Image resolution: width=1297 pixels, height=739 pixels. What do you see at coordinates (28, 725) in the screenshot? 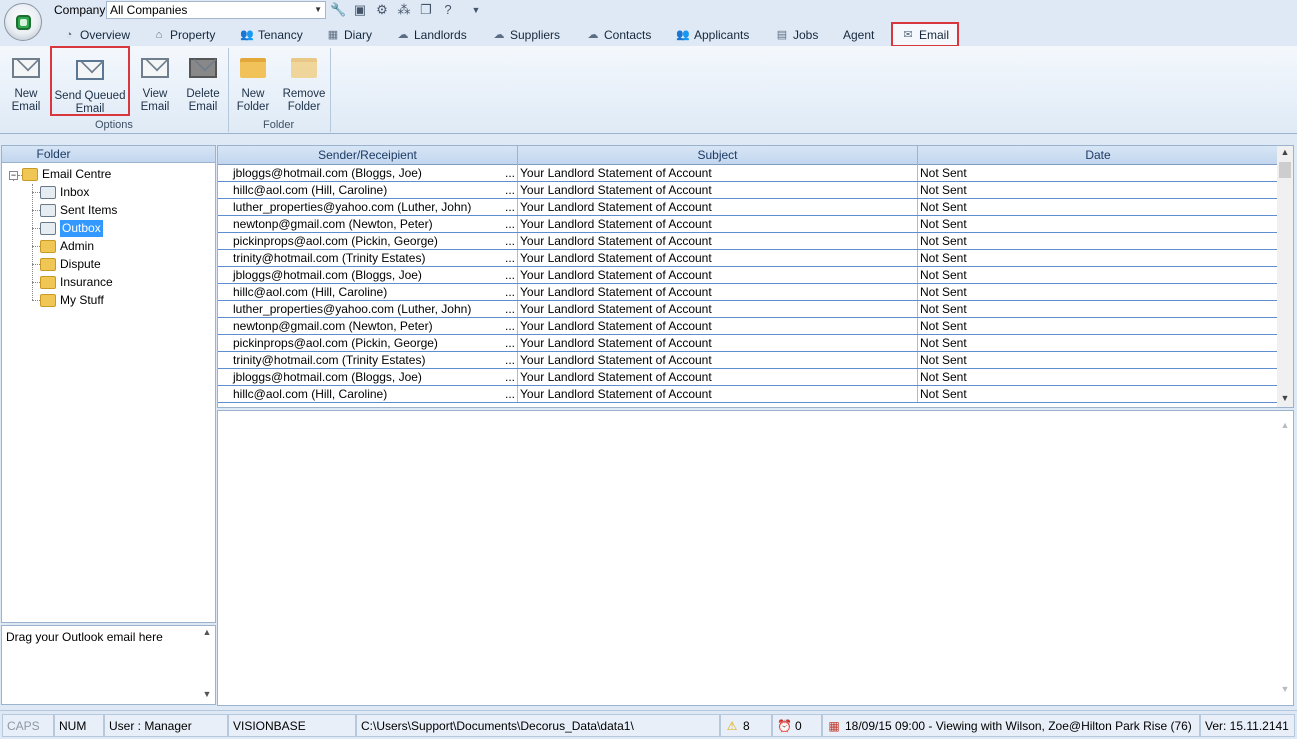
I see `caps-indicator: CAPS` at bounding box center [28, 725].